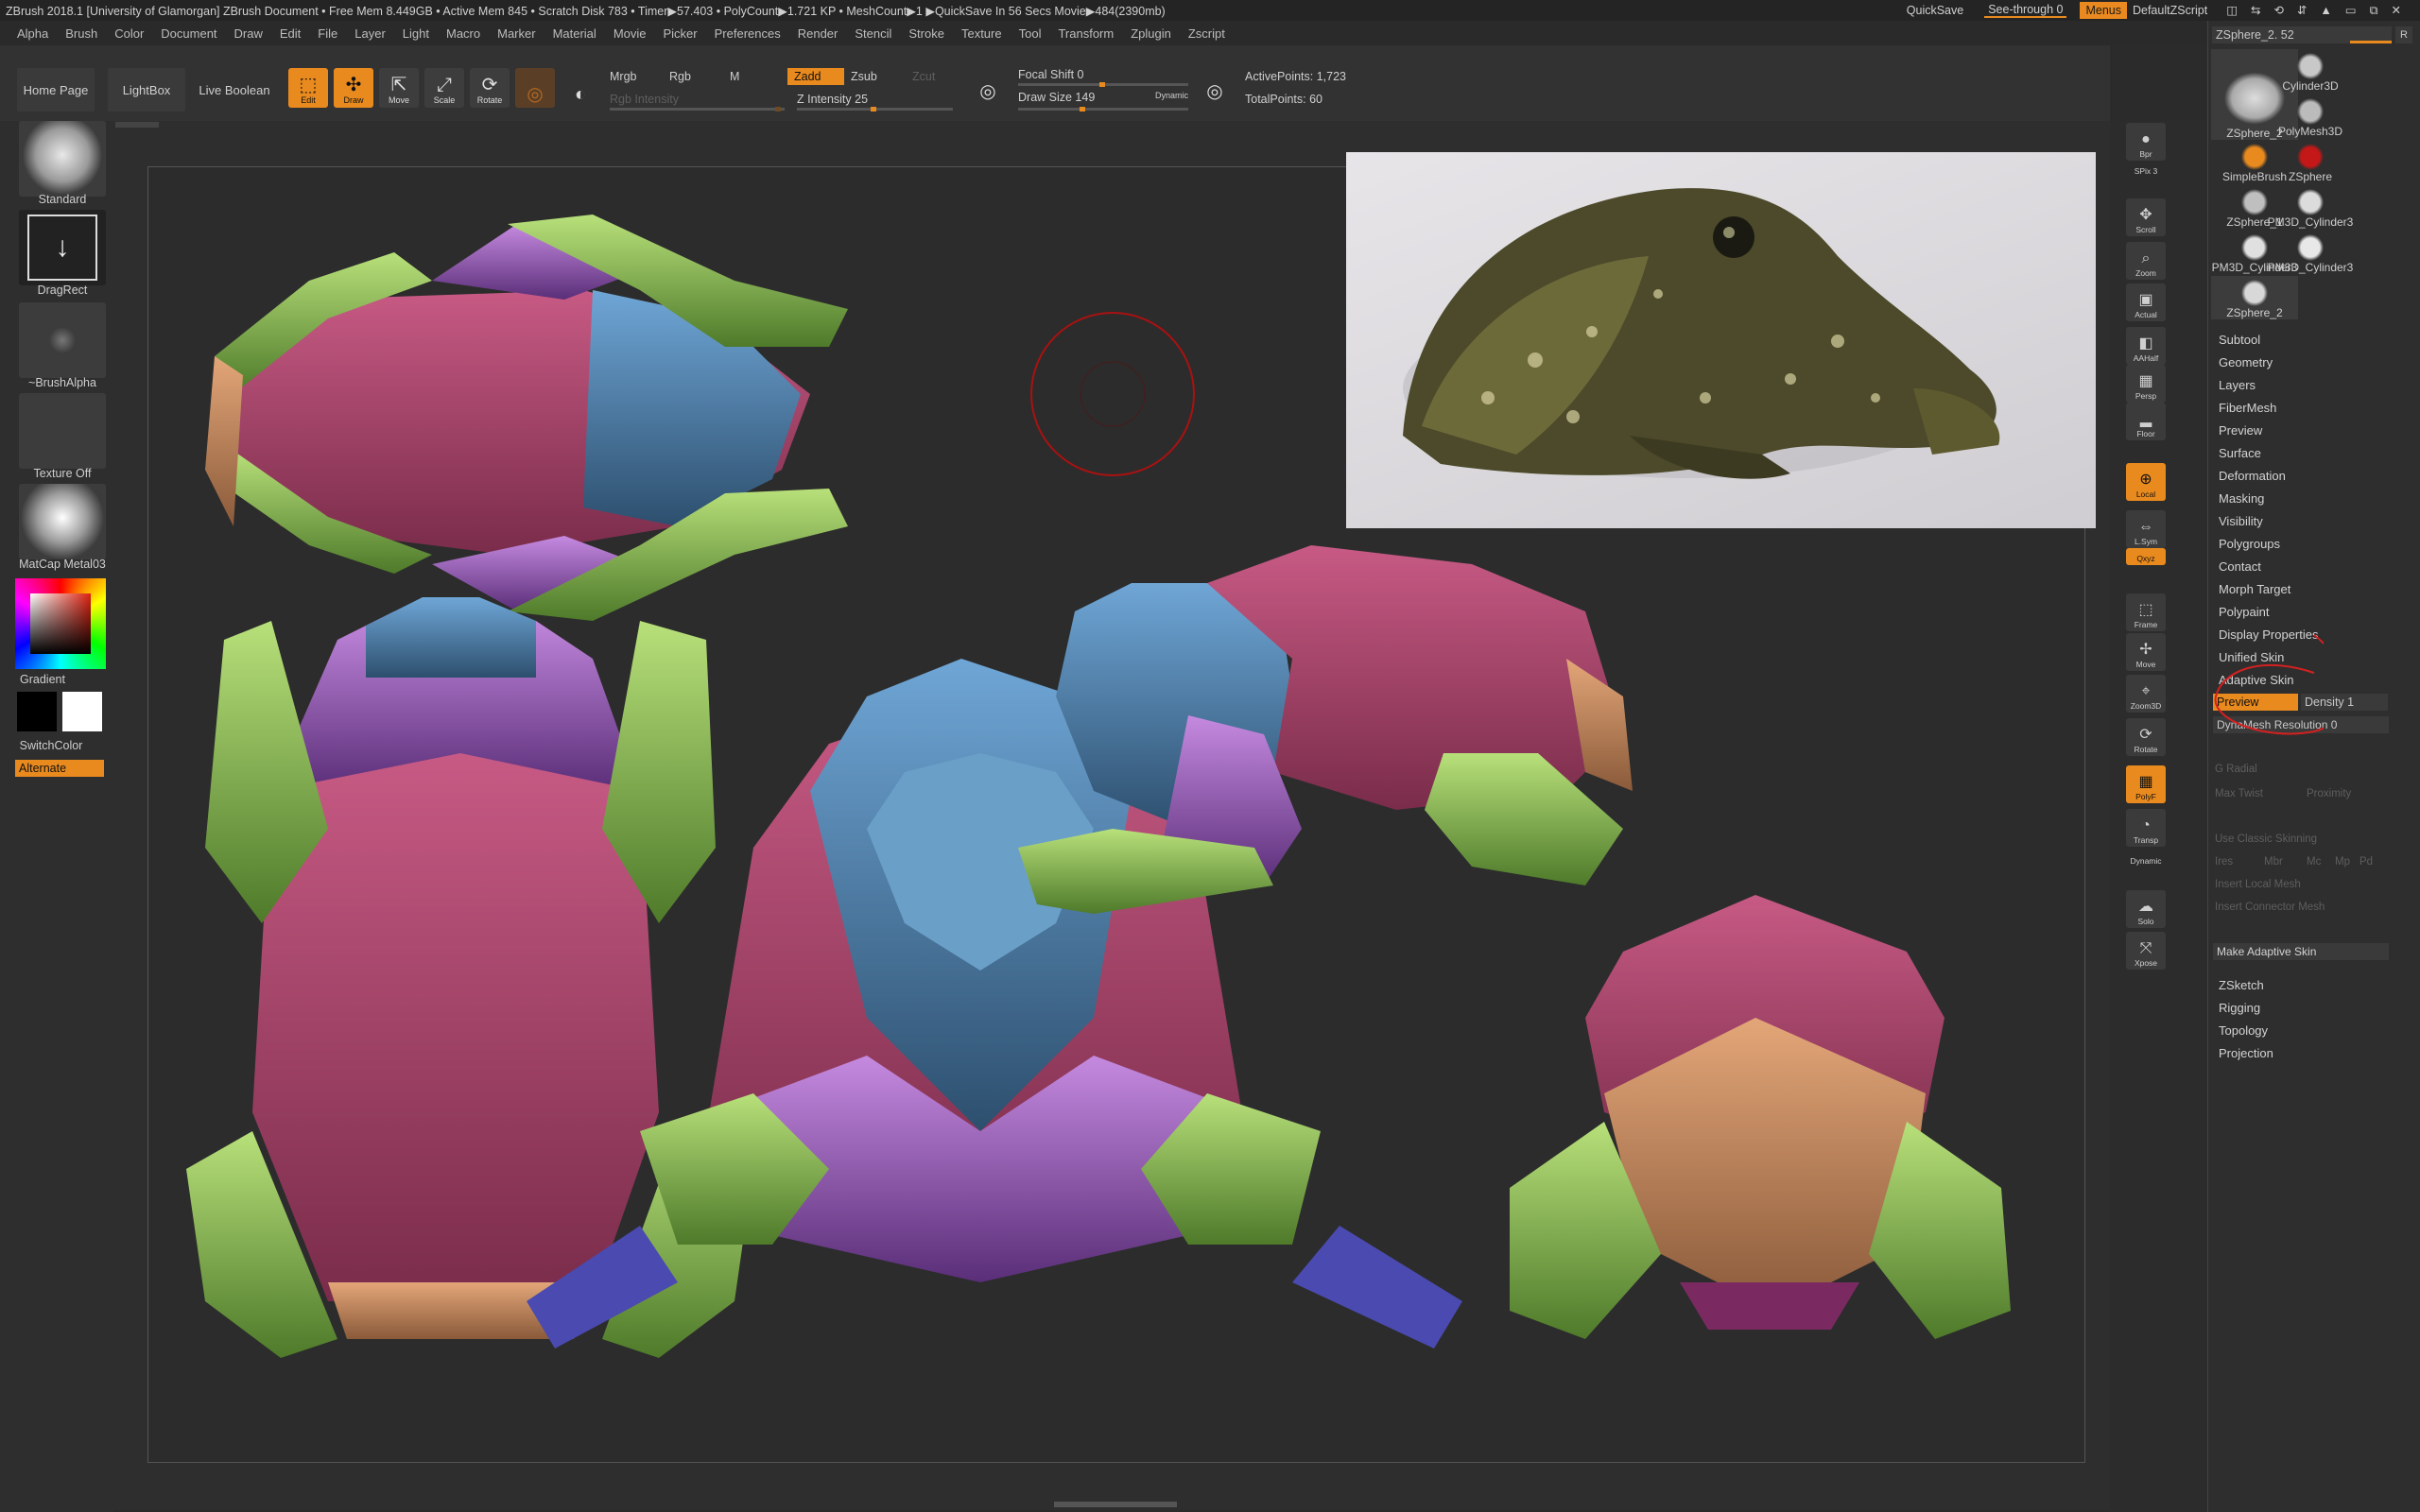  Describe the element at coordinates (2273, 862) in the screenshot. I see `mbr-slider: Mbr` at that location.